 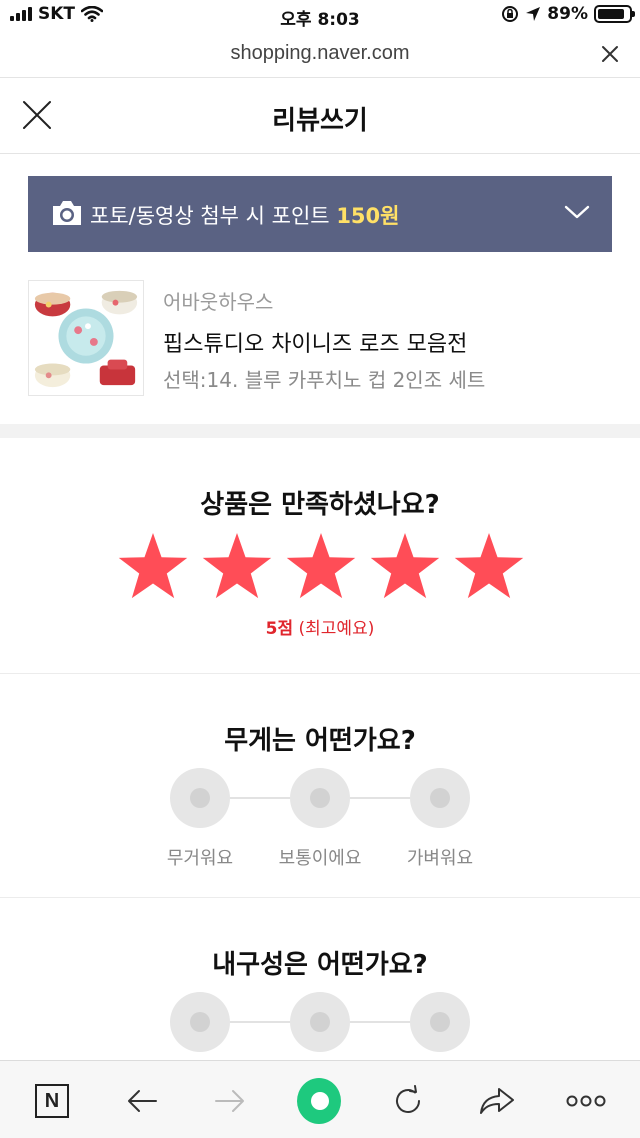 What do you see at coordinates (320, 965) in the screenshot?
I see `durability-question: 내구성은 어떤가요?` at bounding box center [320, 965].